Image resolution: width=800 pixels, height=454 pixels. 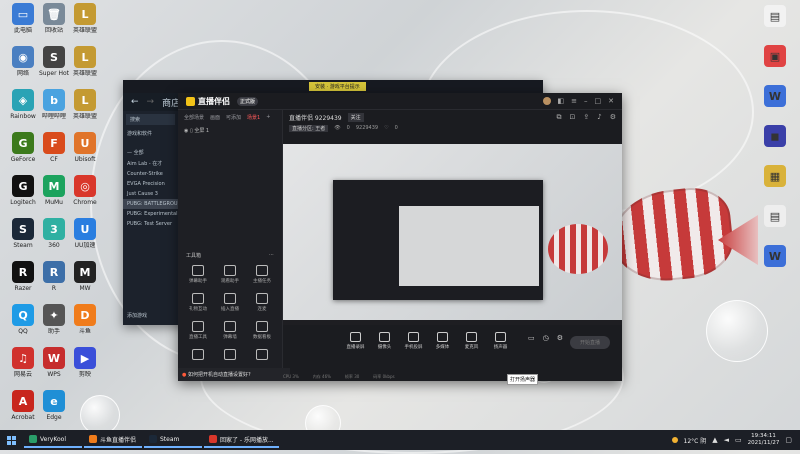 What do you see at coordinates (85, 362) in the screenshot?
I see `desktop-shortcut: ▶ 剪映` at bounding box center [85, 362].